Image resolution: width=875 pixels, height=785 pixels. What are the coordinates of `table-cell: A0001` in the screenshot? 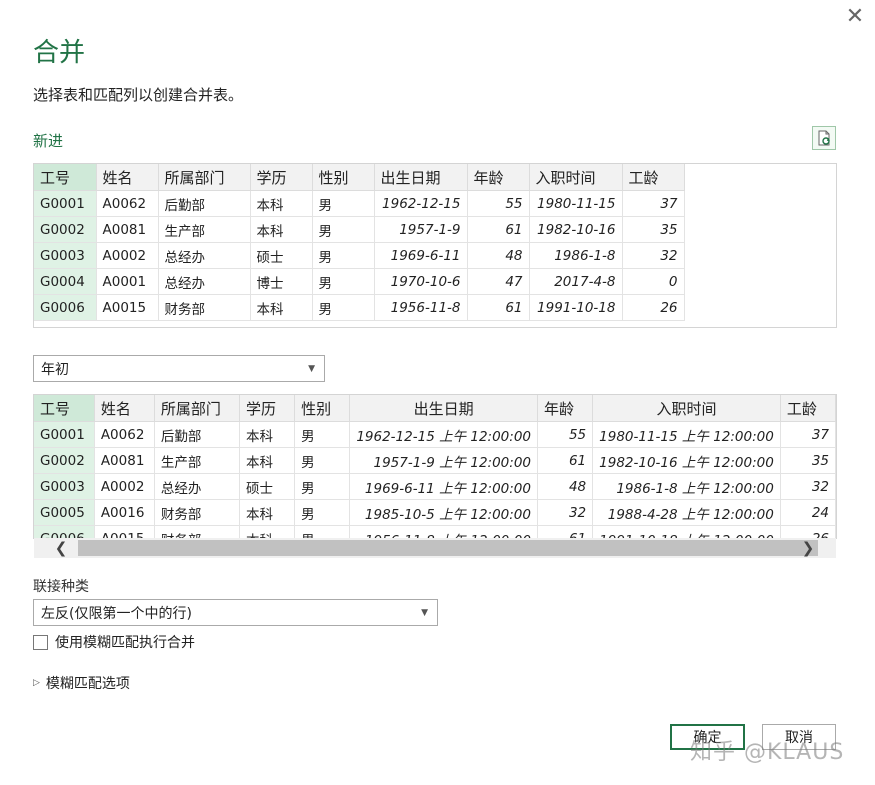 It's located at (127, 281).